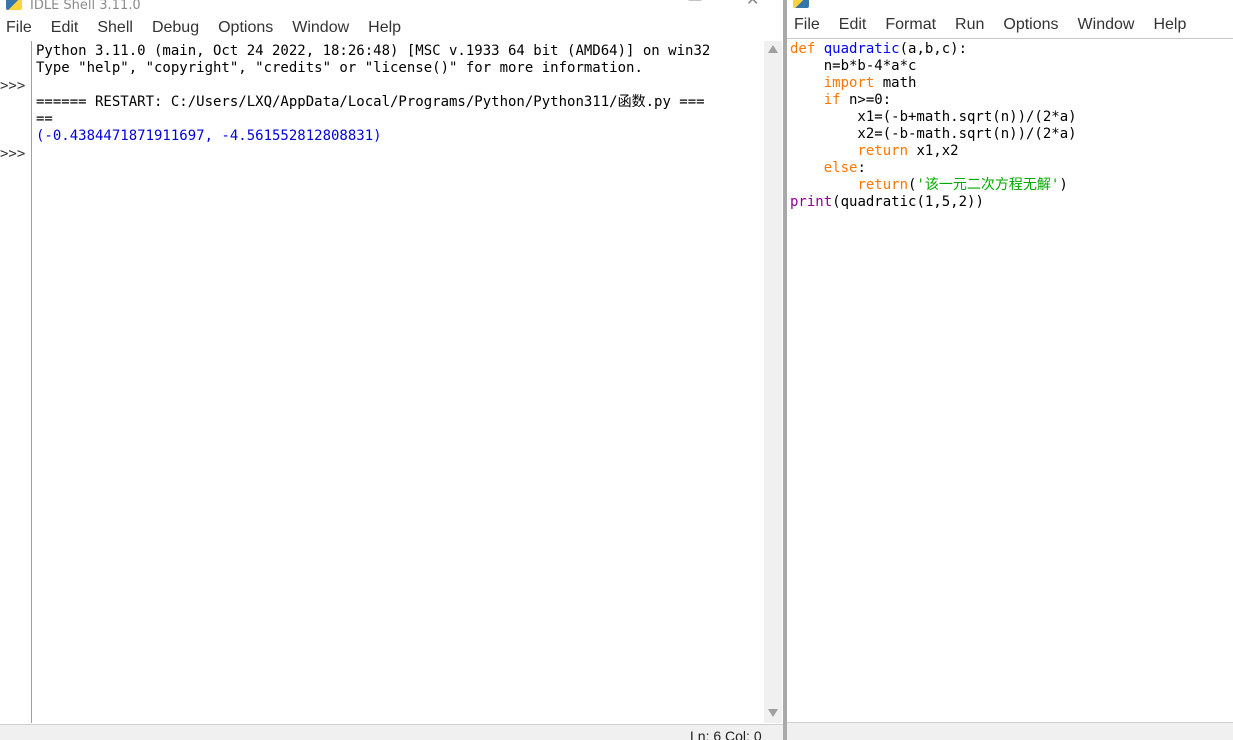  Describe the element at coordinates (895, 83) in the screenshot. I see `code-text: math` at that location.